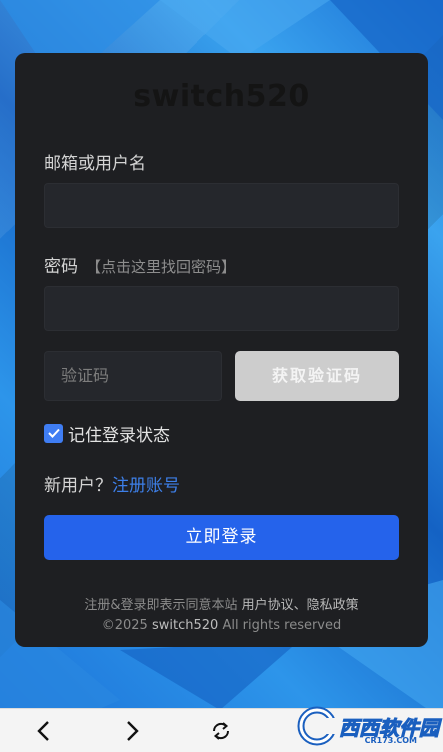 This screenshot has height=752, width=443. What do you see at coordinates (161, 267) in the screenshot?
I see `forgot-password-link: 【点击这里找回密码】` at bounding box center [161, 267].